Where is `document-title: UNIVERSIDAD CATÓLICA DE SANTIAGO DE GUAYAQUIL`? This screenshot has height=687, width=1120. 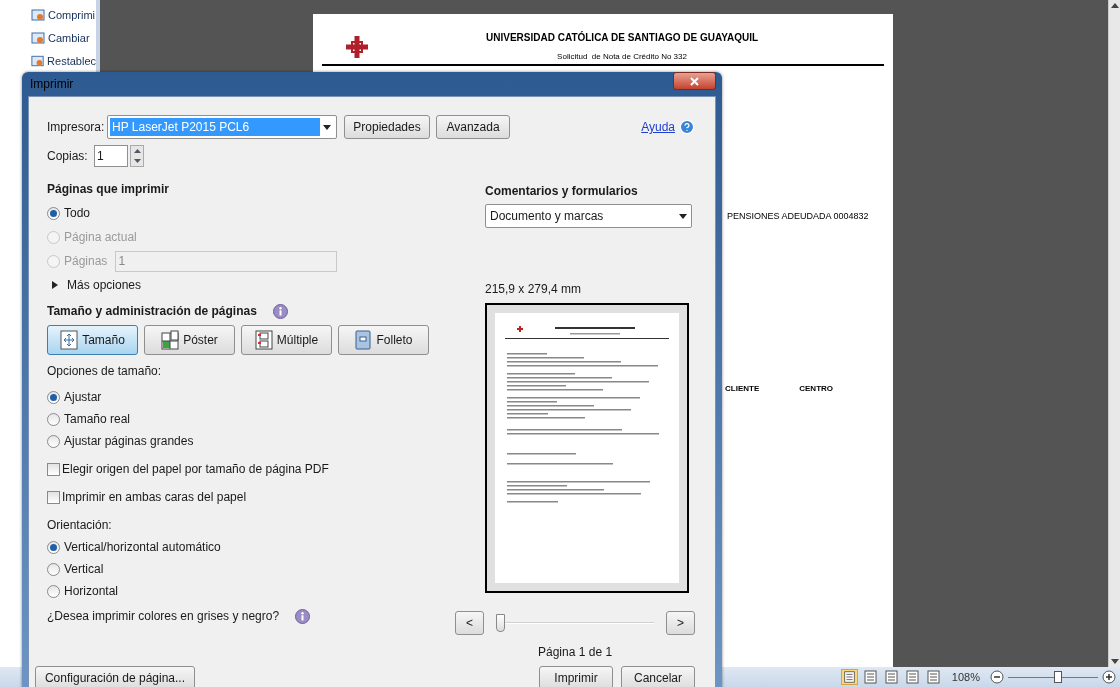
document-title: UNIVERSIDAD CATÓLICA DE SANTIAGO DE GUAYAQUIL is located at coordinates (622, 37).